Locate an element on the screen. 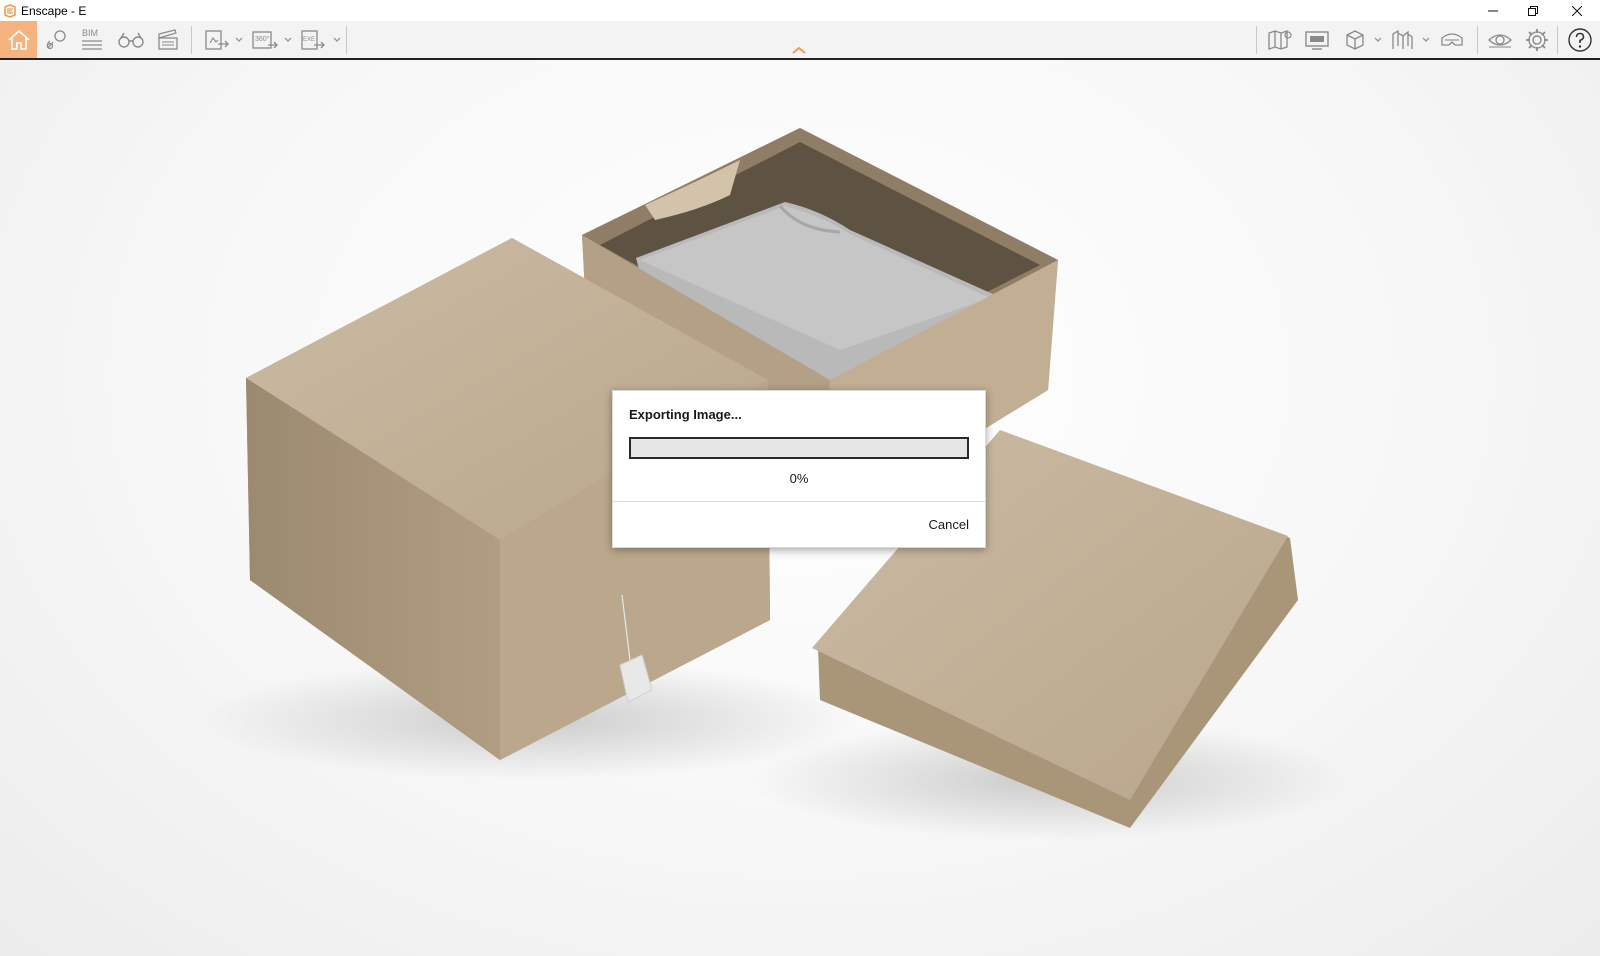 The width and height of the screenshot is (1600, 956). box-view-icon is located at coordinates (1355, 39).